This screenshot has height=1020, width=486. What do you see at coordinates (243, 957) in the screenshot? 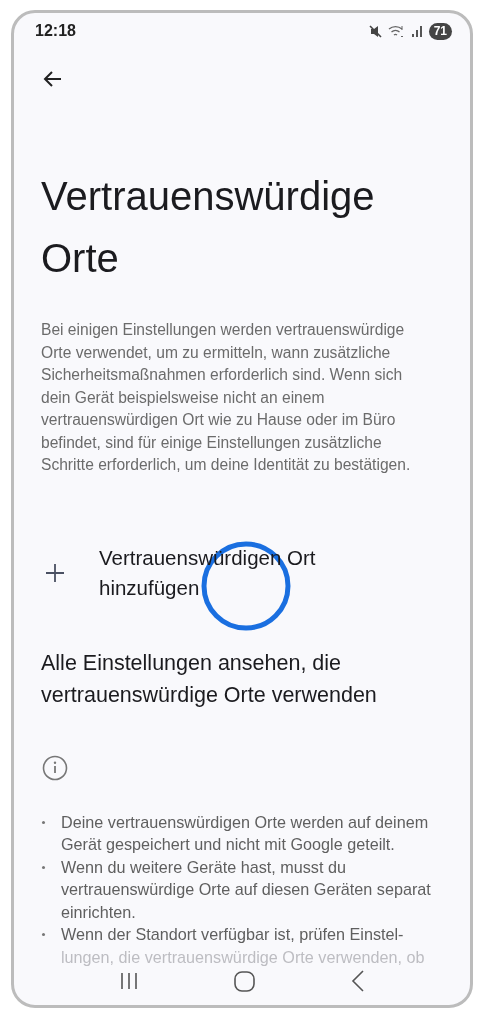
I see `faded-text-line: lungen, die vertrauenswürdige Orte verwenden, ob` at bounding box center [243, 957].